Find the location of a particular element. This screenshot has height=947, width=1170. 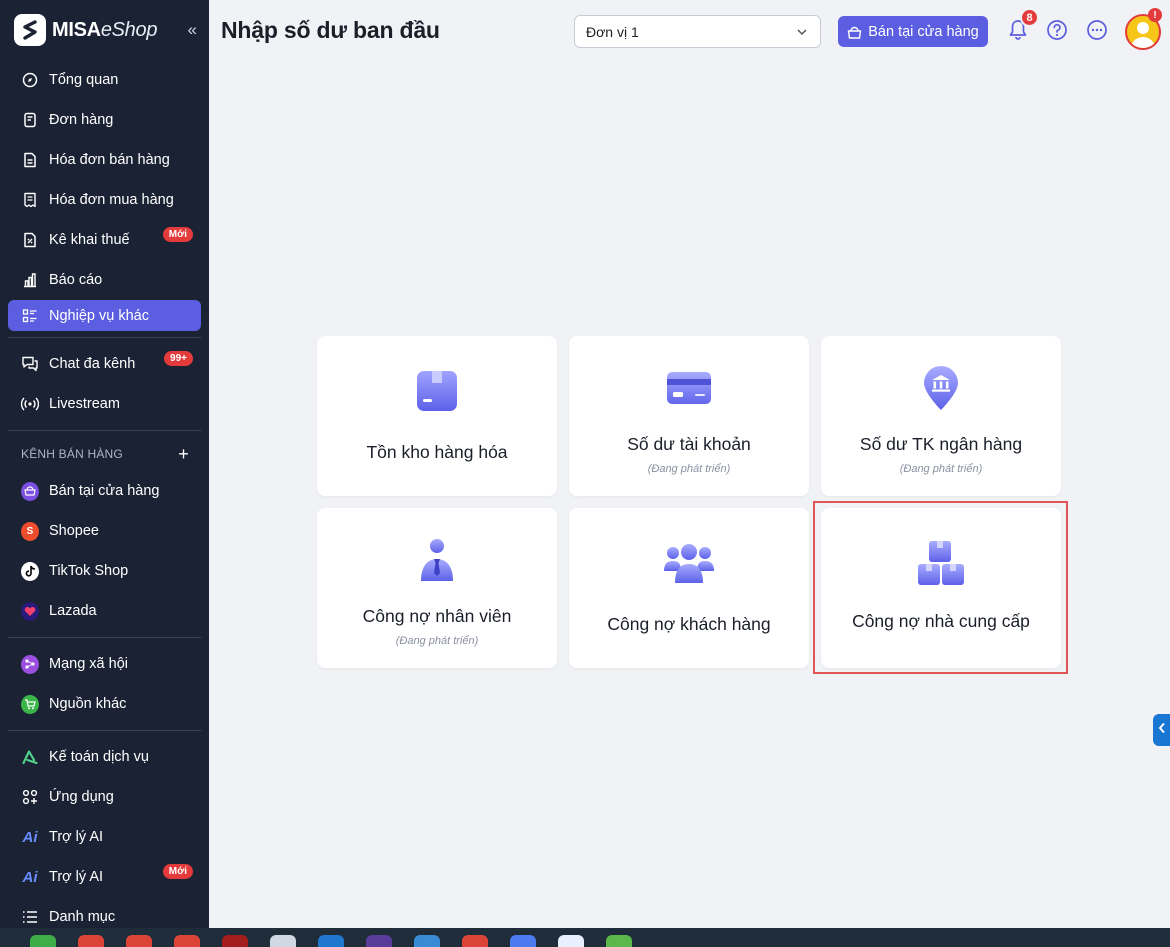

shopee-icon: S is located at coordinates (30, 531).